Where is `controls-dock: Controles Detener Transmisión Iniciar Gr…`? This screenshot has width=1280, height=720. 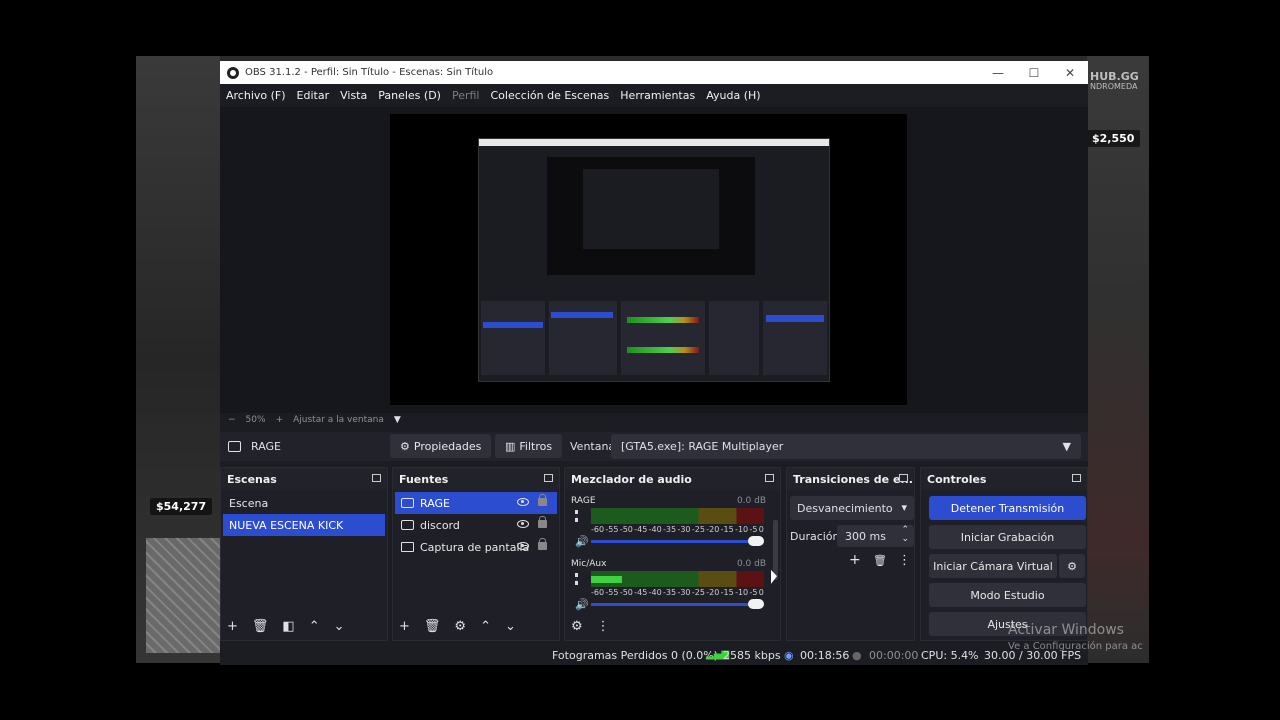
controls-dock: Controles Detener Transmisión Iniciar Gr… is located at coordinates (1004, 554).